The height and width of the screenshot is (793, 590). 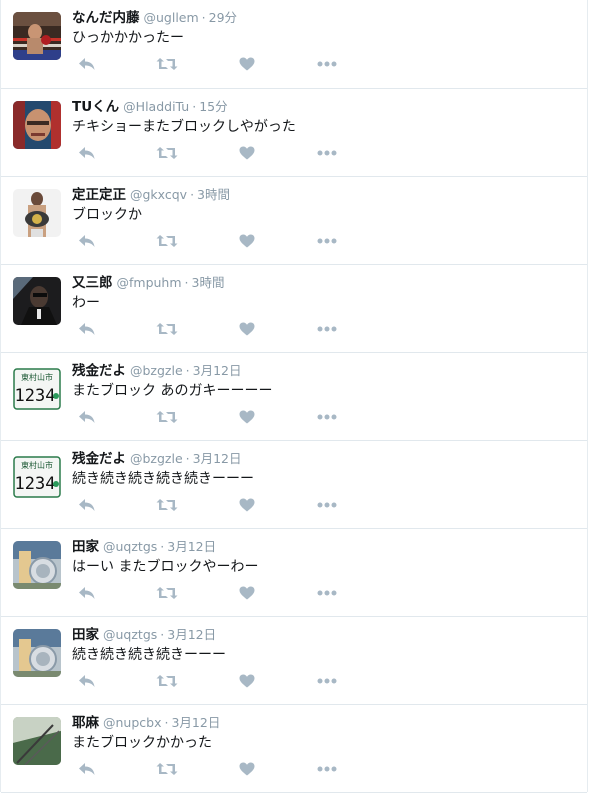 I want to click on username: @fmpuhm, so click(x=149, y=282).